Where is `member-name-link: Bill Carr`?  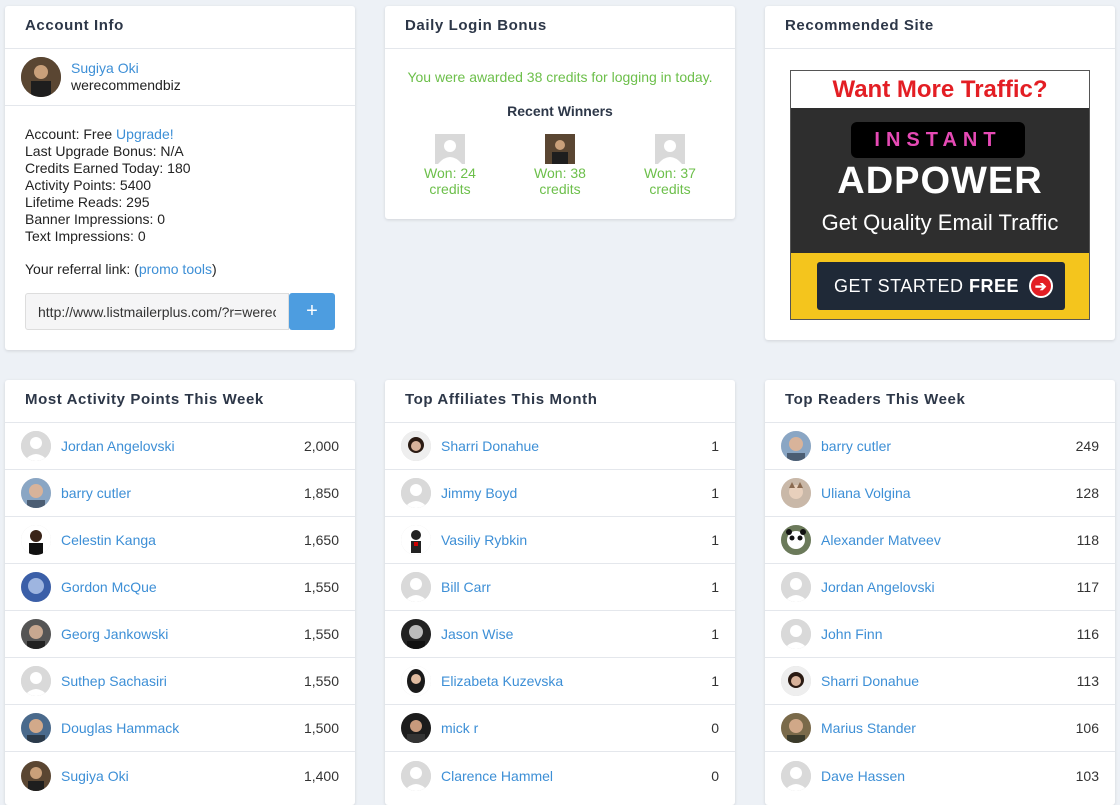
member-name-link: Bill Carr is located at coordinates (576, 587).